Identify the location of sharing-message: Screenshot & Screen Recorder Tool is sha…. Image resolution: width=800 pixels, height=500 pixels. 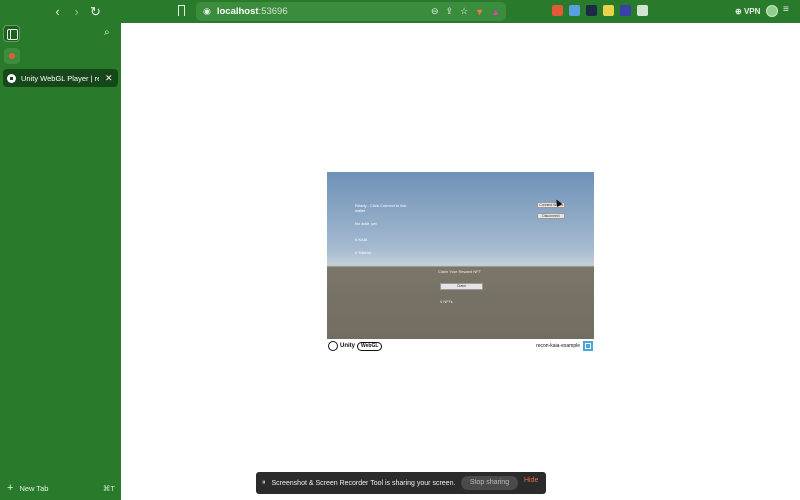
(363, 483).